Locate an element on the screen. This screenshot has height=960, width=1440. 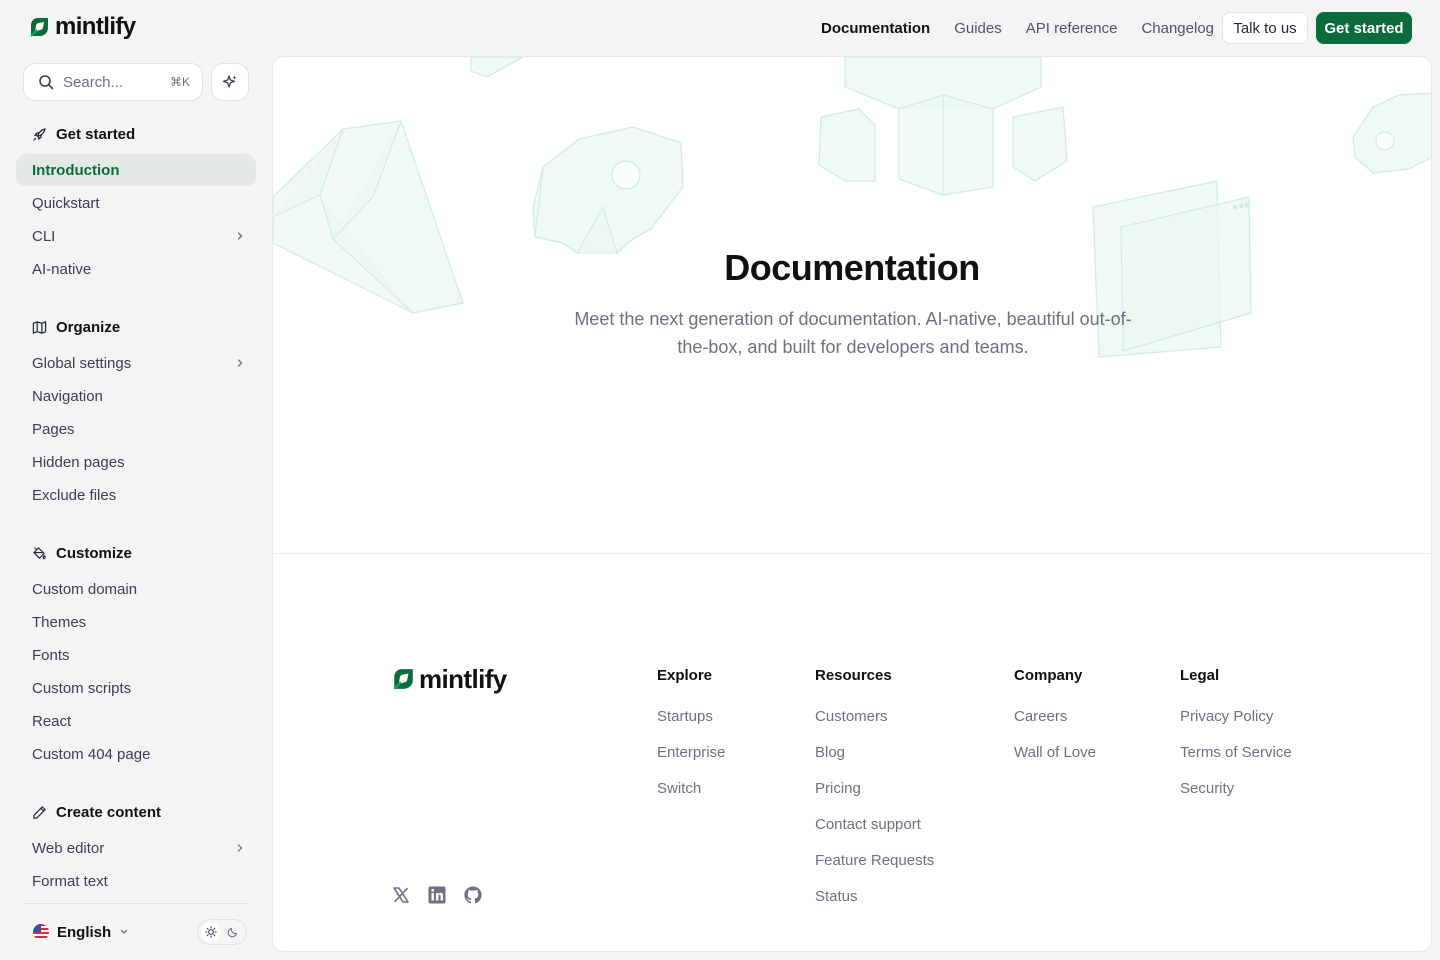
group-get-started: Get started is located at coordinates (83, 134).